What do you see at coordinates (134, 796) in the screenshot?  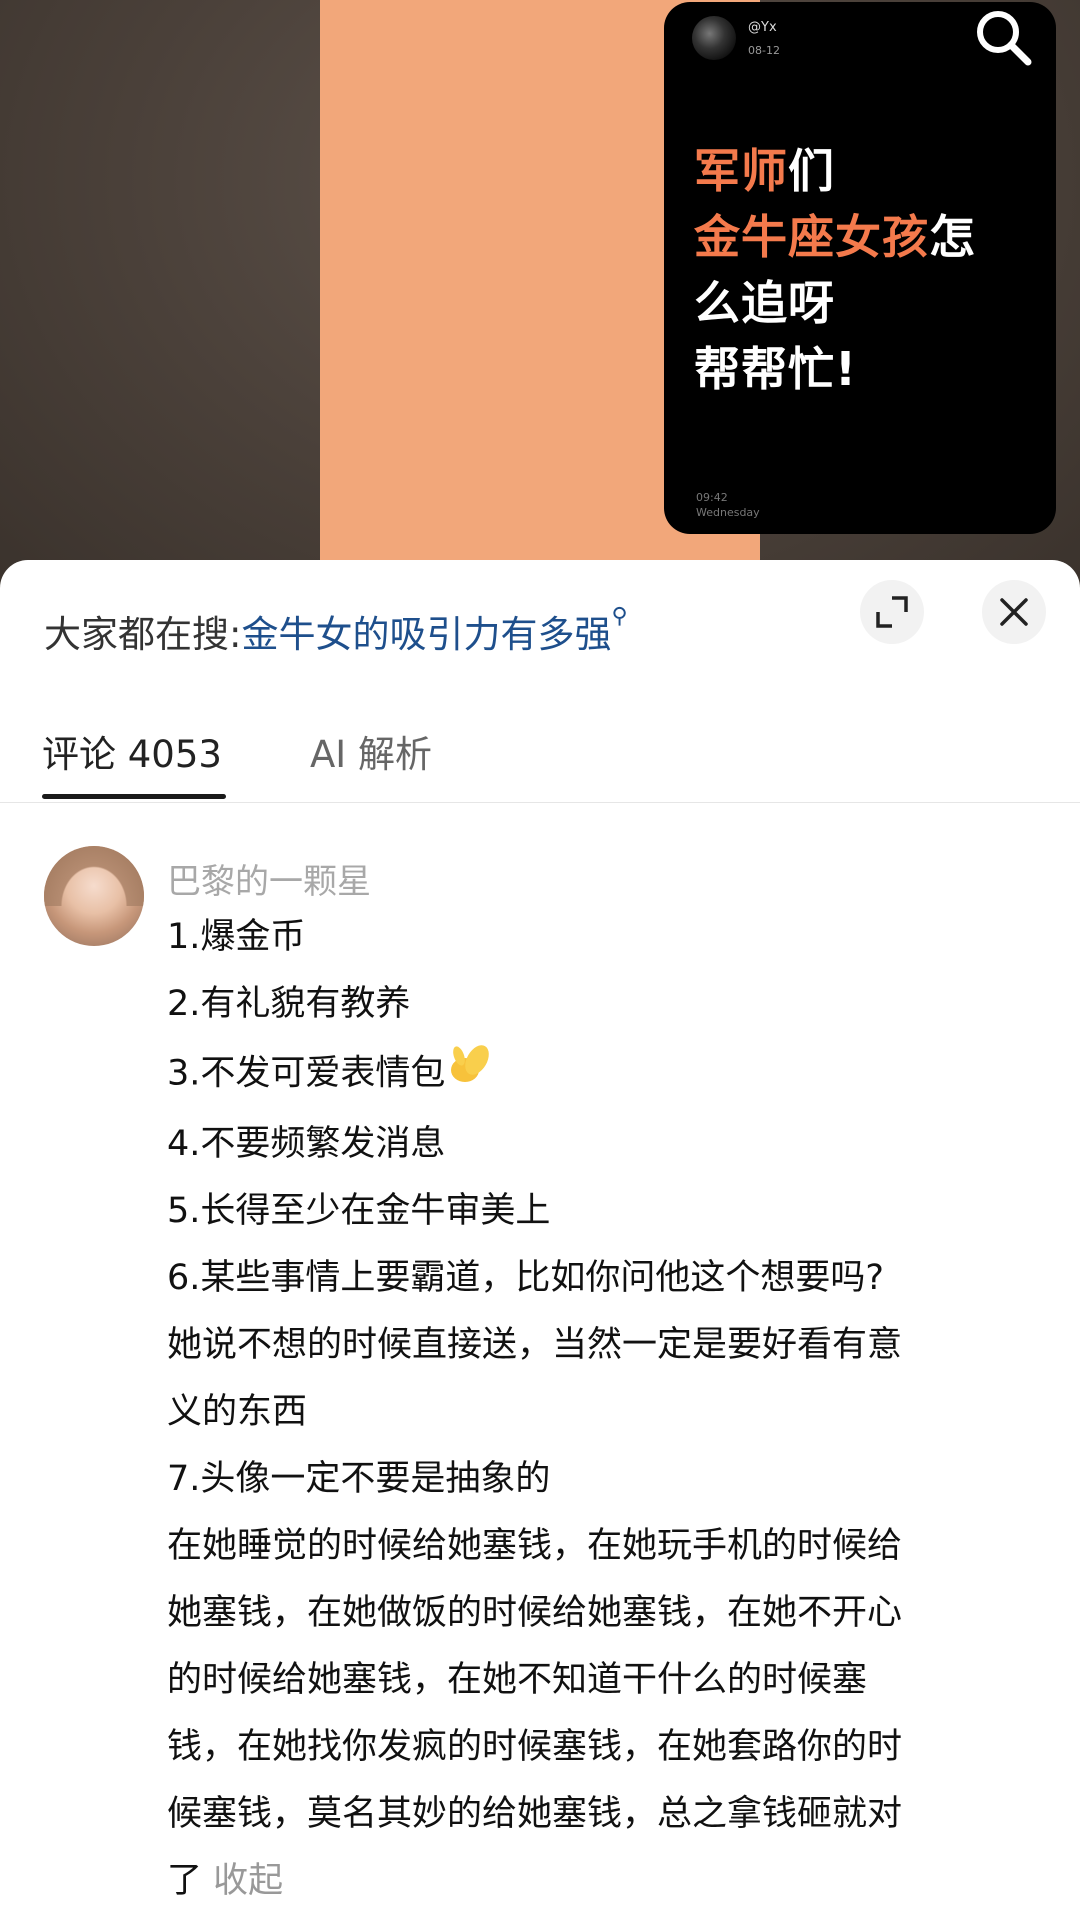 I see `tab-active-indicator` at bounding box center [134, 796].